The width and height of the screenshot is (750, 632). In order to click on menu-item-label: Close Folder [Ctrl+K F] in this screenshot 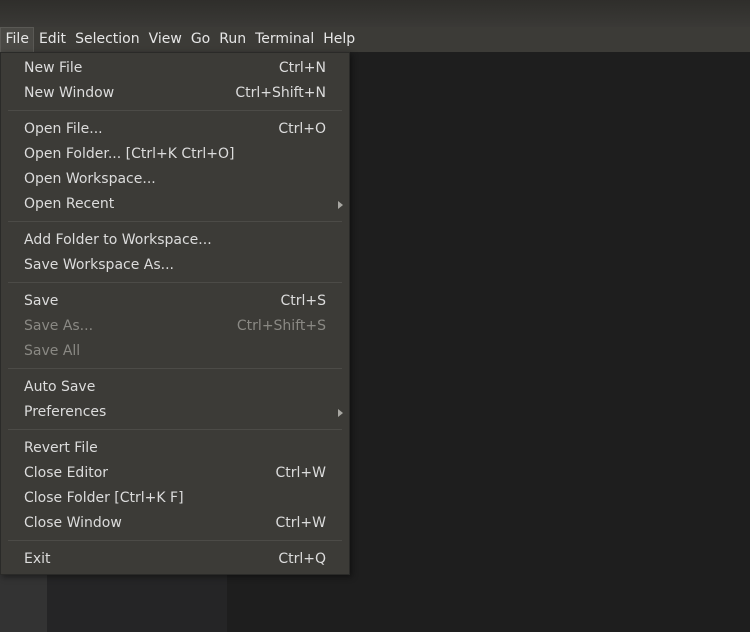, I will do `click(104, 498)`.